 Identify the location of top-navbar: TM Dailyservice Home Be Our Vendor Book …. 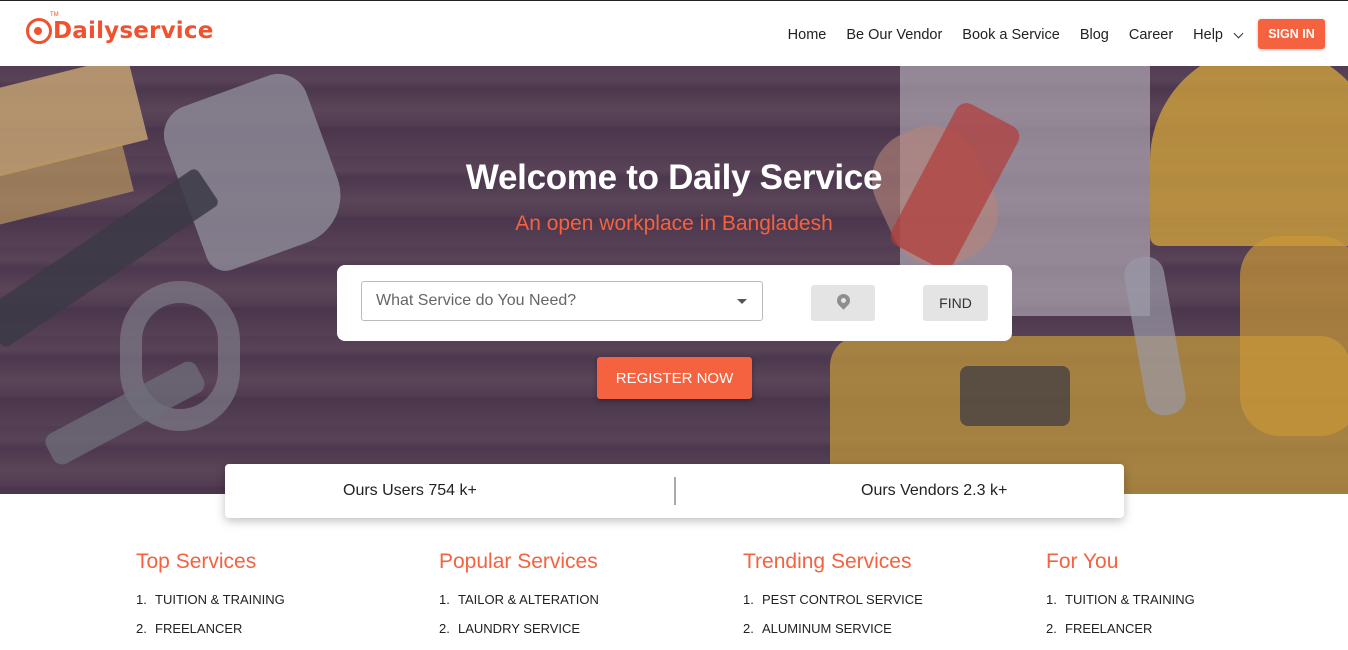
(674, 33).